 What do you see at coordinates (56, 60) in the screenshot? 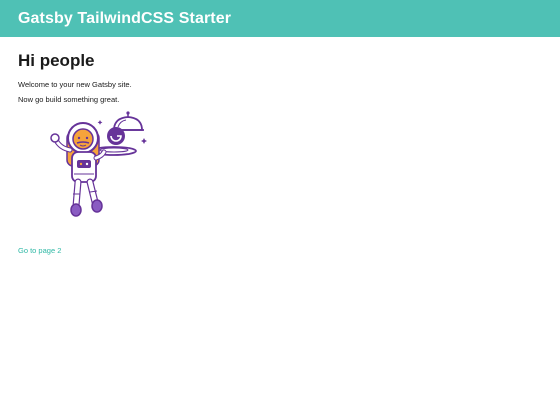
I see `page-title: Hi people` at bounding box center [56, 60].